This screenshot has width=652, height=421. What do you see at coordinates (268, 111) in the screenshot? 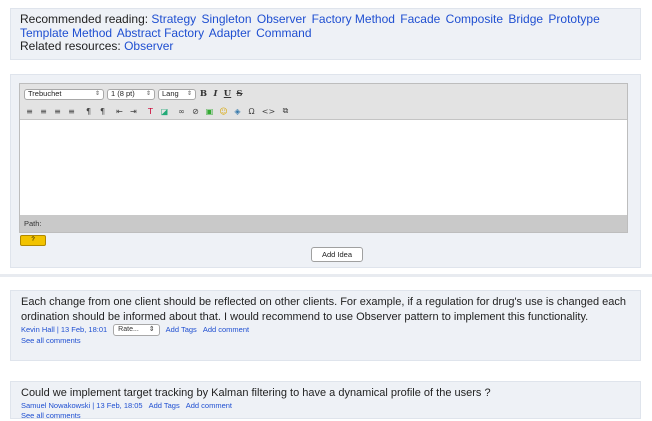
I see `html-source-icon: <>` at bounding box center [268, 111].